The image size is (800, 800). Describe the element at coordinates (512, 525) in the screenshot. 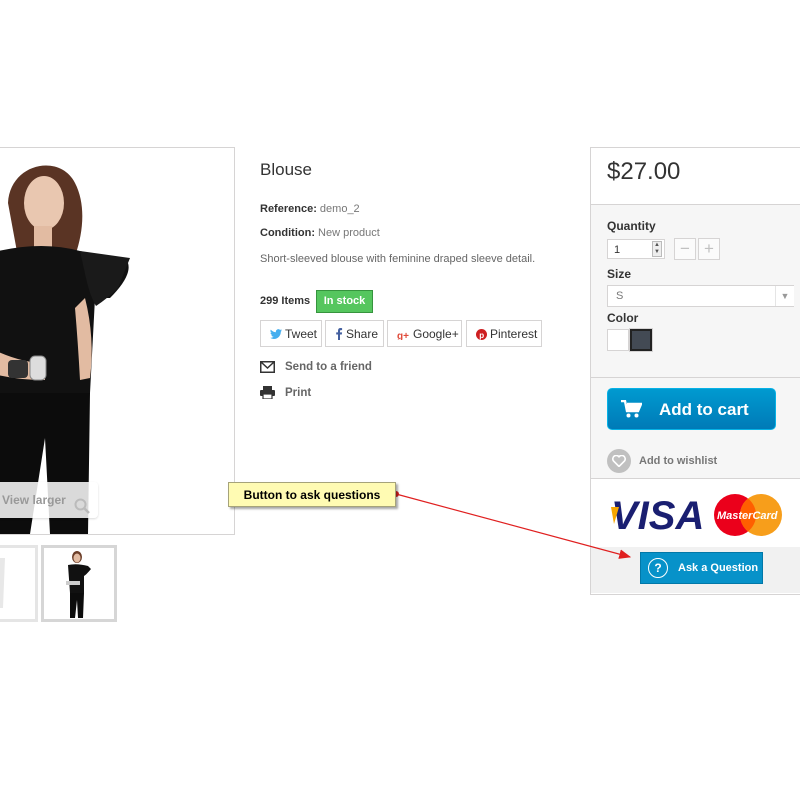

I see `callout-arrow` at that location.